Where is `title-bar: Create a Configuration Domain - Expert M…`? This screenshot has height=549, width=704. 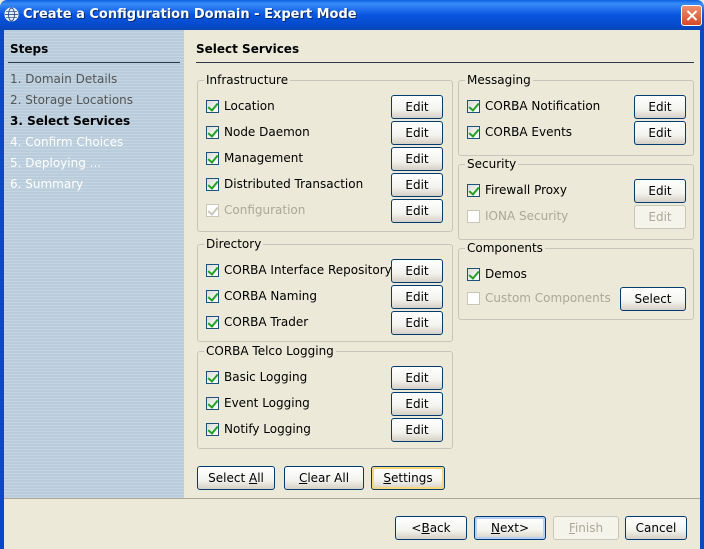
title-bar: Create a Configuration Domain - Expert M… is located at coordinates (352, 15).